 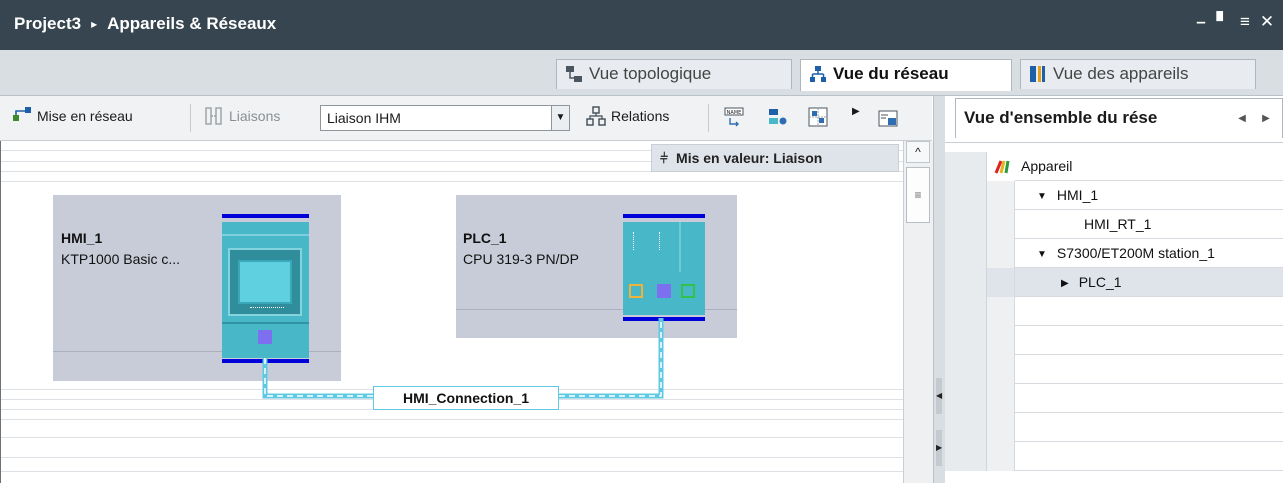 What do you see at coordinates (1135, 253) in the screenshot?
I see `tree-label: S7300/ET200M station_1` at bounding box center [1135, 253].